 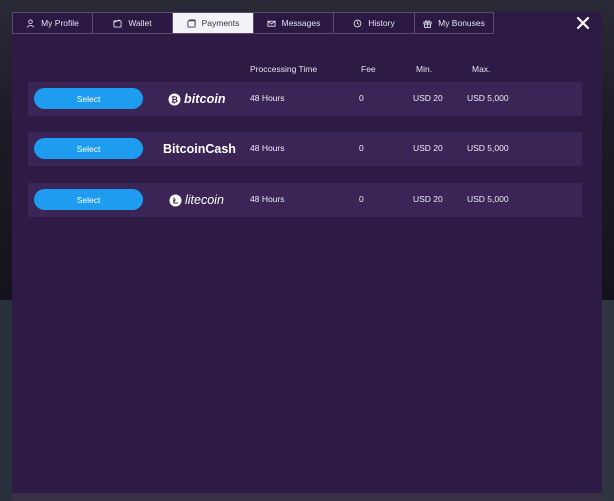 I want to click on tab-my-bonuses: My Bonuses, so click(x=454, y=23).